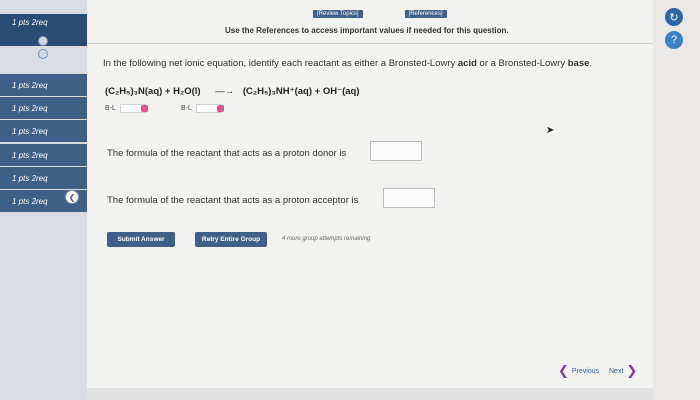 The image size is (700, 400). Describe the element at coordinates (301, 91) in the screenshot. I see `equation-products: (C₂H₅)₃NH⁺(aq) + OH⁻(aq)` at that location.